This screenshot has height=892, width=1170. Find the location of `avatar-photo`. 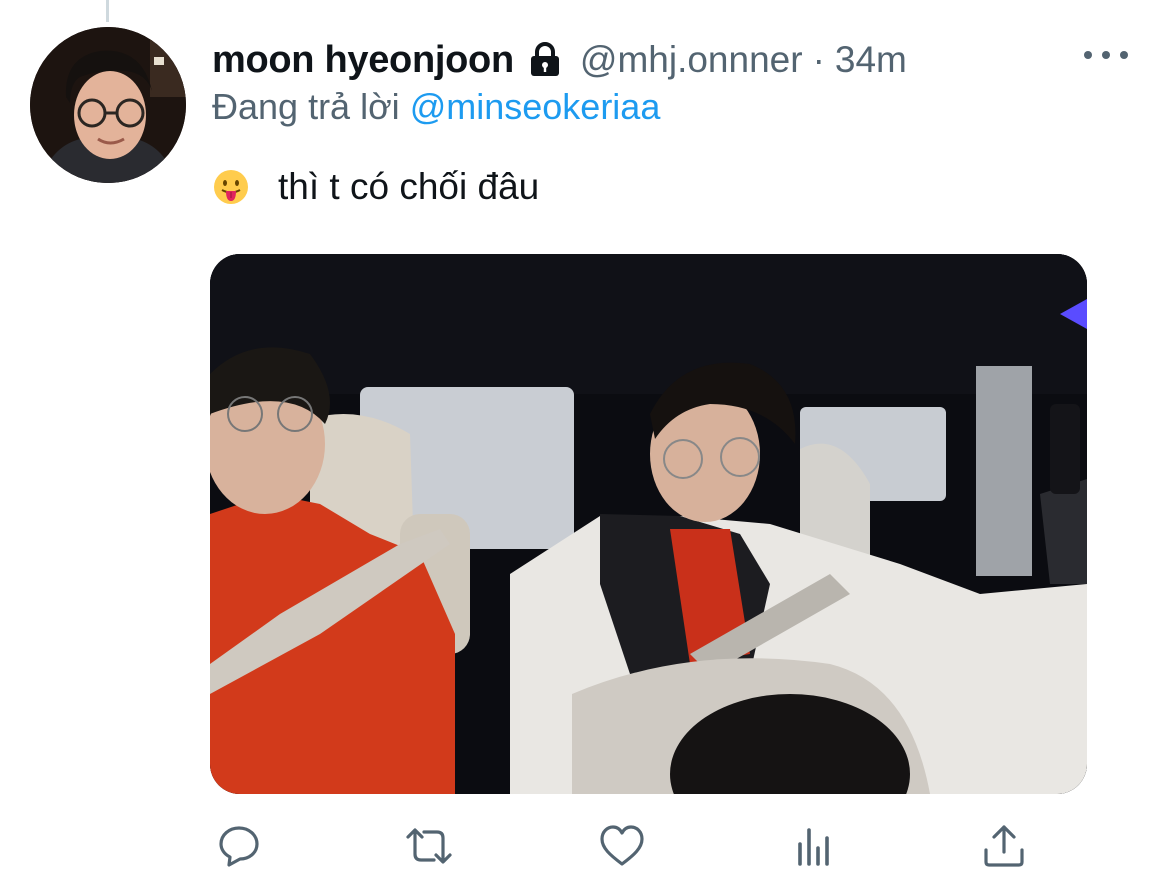

avatar-photo is located at coordinates (108, 105).